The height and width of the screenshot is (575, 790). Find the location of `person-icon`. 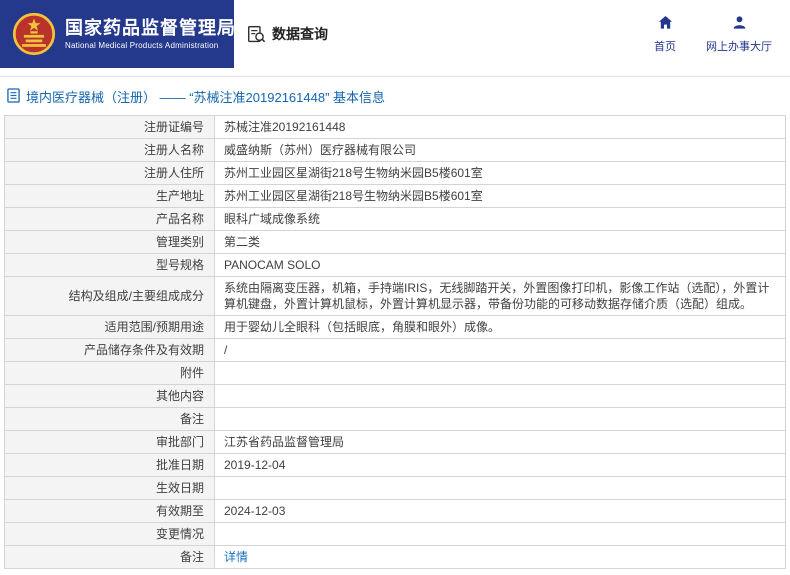

person-icon is located at coordinates (739, 24).